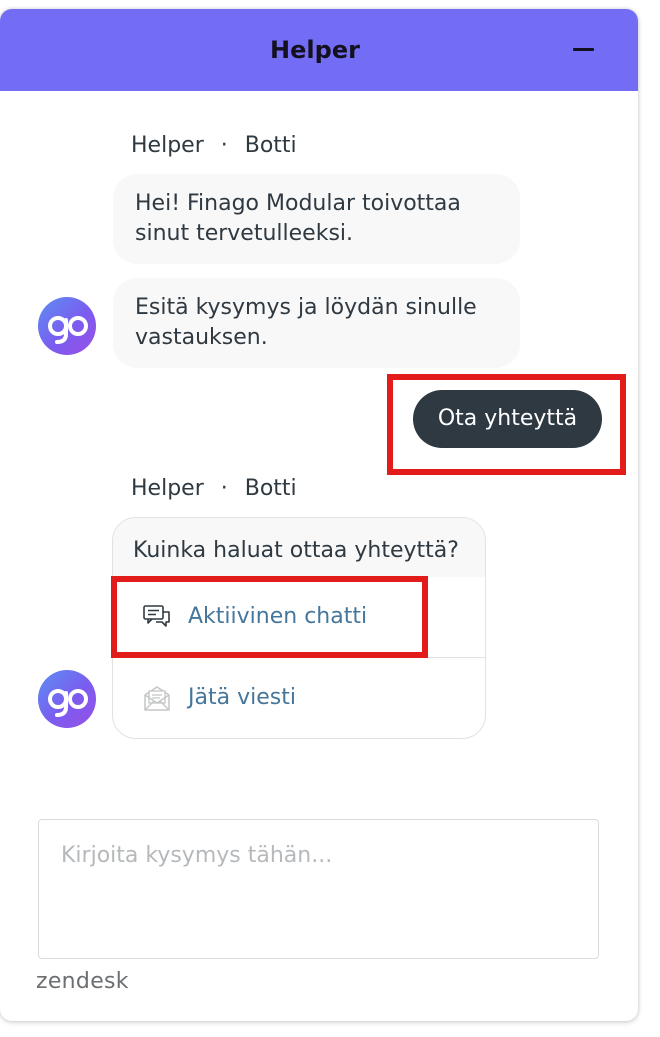  What do you see at coordinates (156, 616) in the screenshot?
I see `chat-icon` at bounding box center [156, 616].